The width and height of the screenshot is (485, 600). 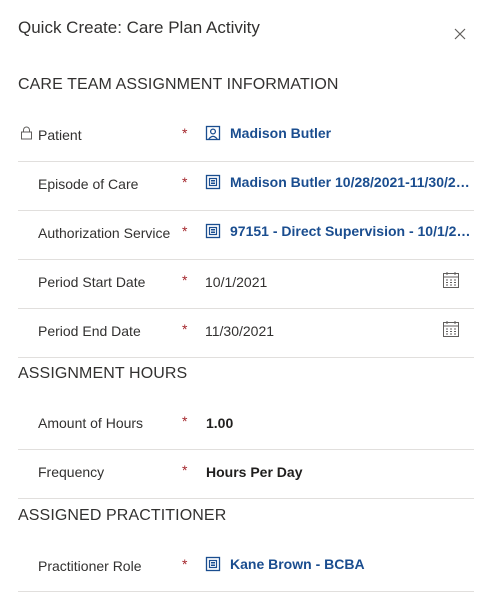 I want to click on authorization-lookup-value: 97151 - Direct Supervision - 10/1/2021, so click(x=339, y=231).